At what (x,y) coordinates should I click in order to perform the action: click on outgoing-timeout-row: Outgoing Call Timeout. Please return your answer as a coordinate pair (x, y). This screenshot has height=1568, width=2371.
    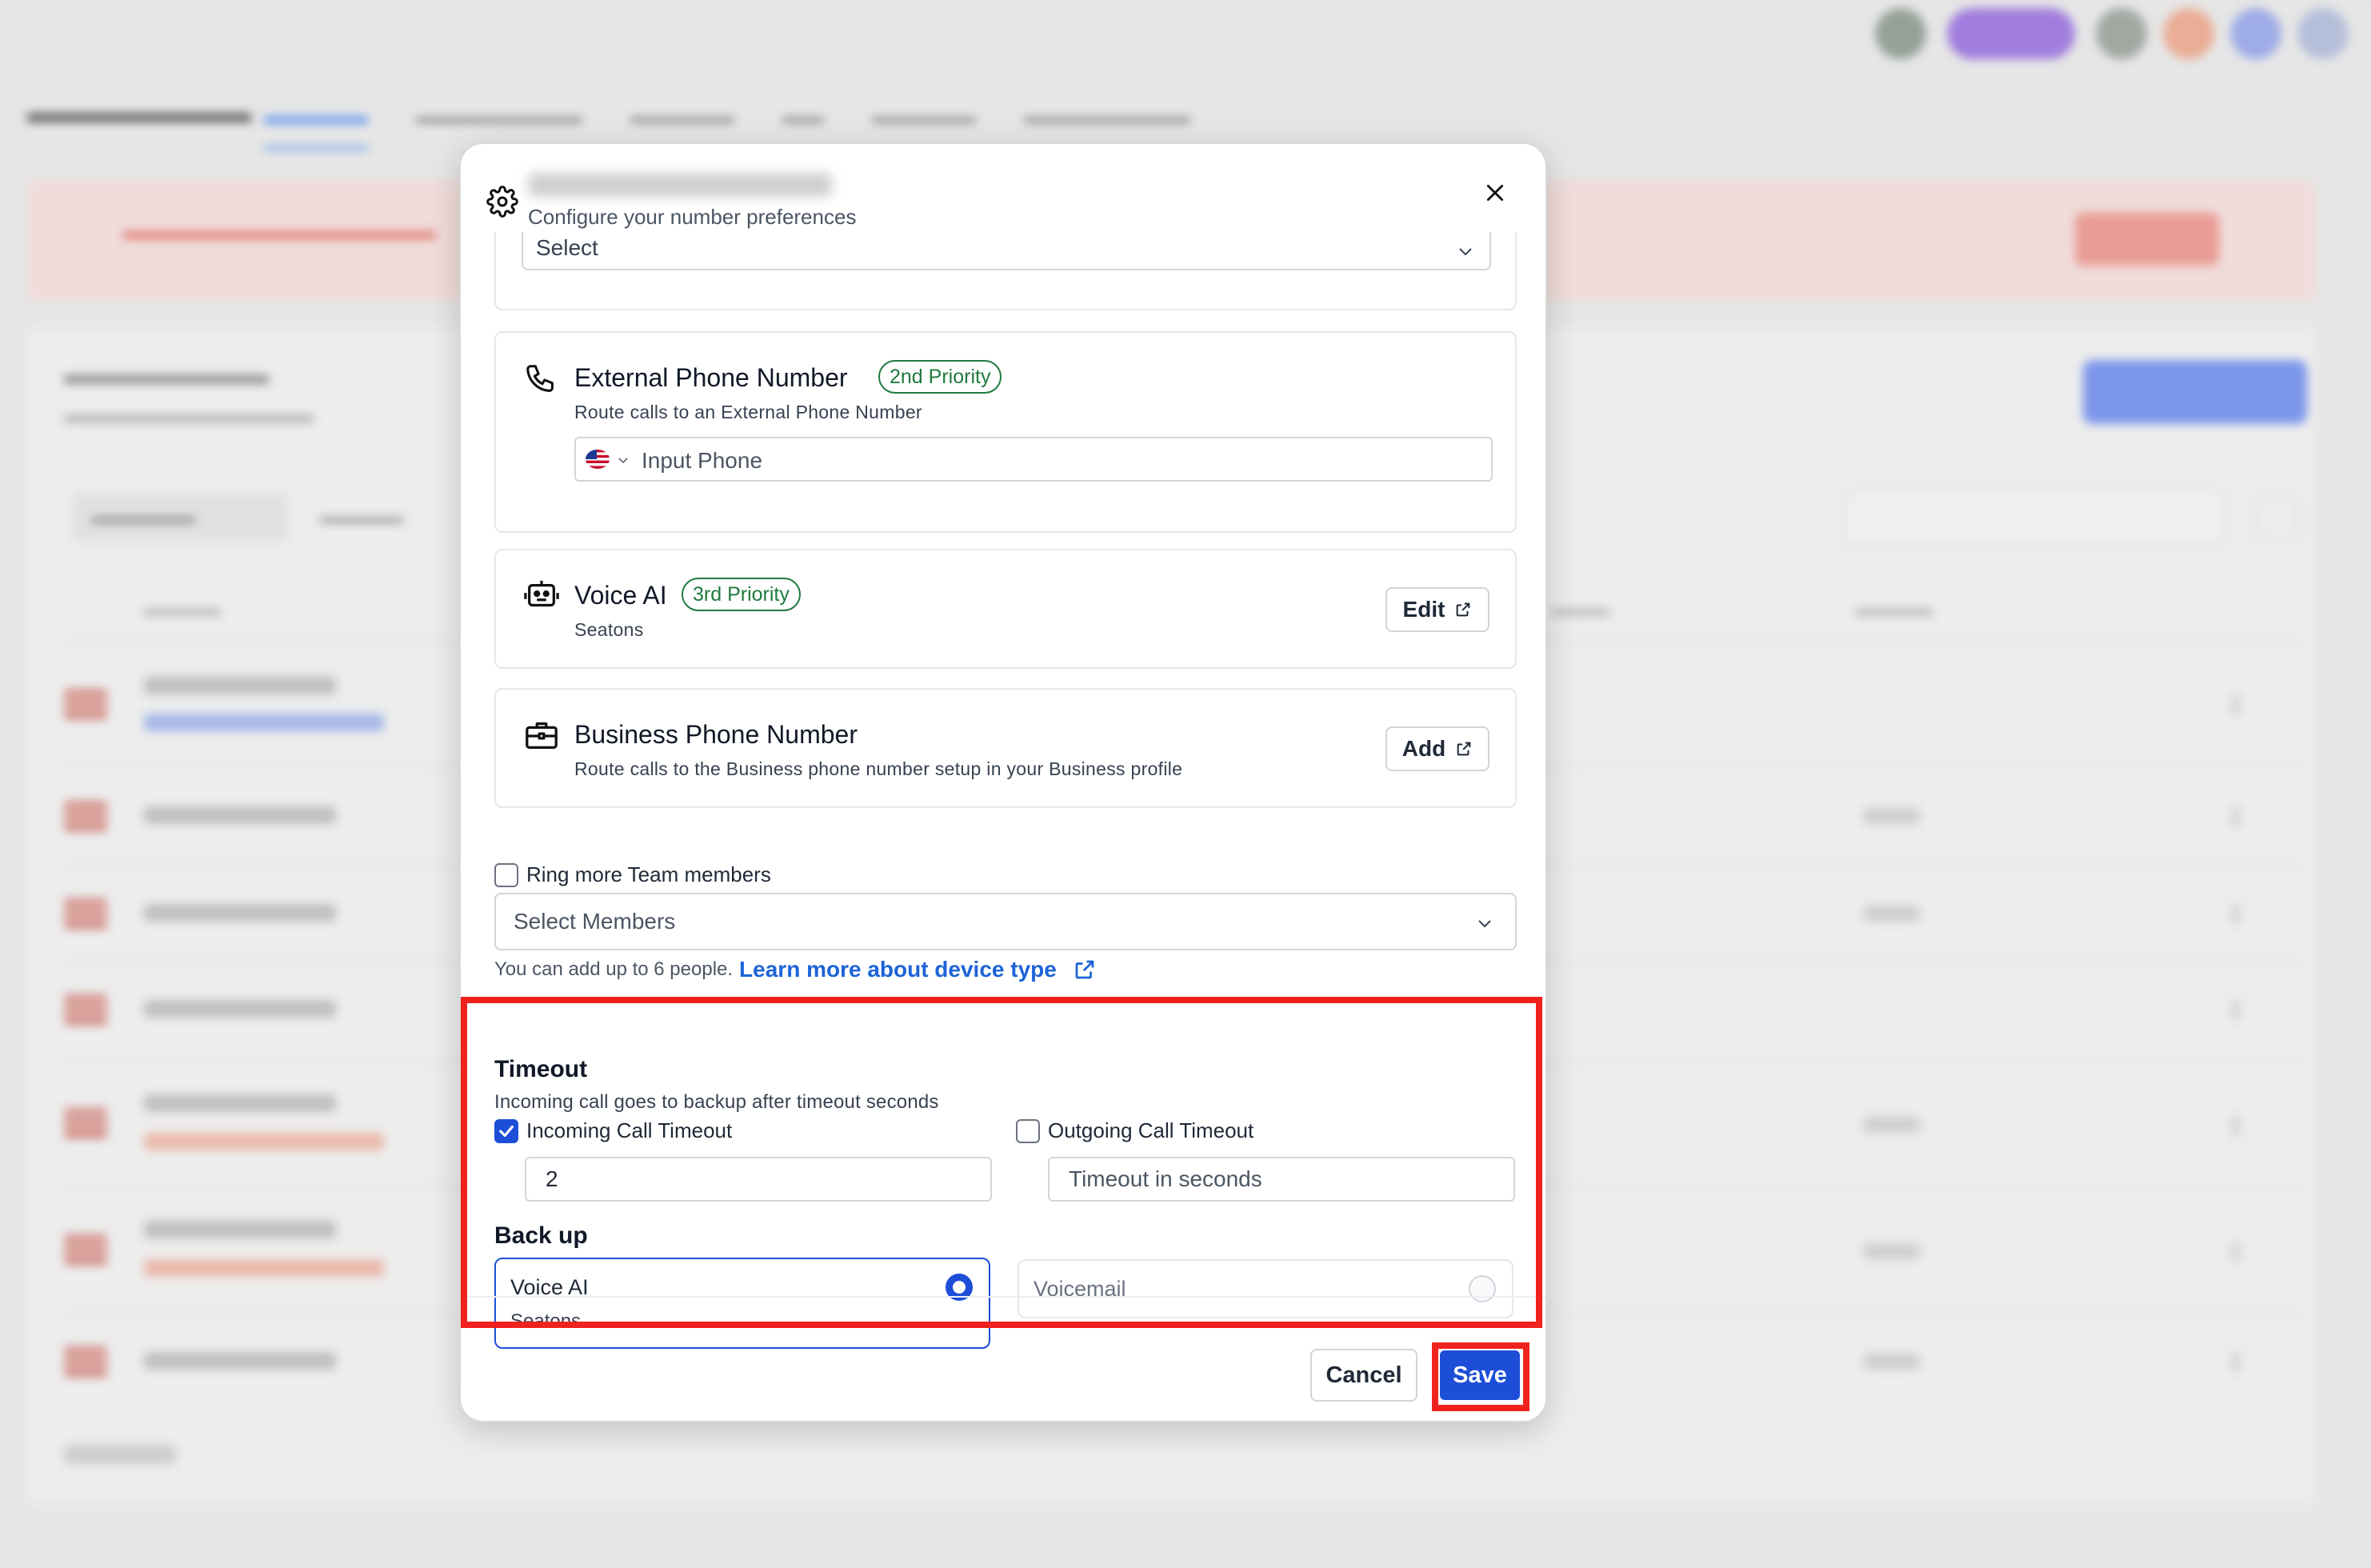
    Looking at the image, I should click on (1135, 1130).